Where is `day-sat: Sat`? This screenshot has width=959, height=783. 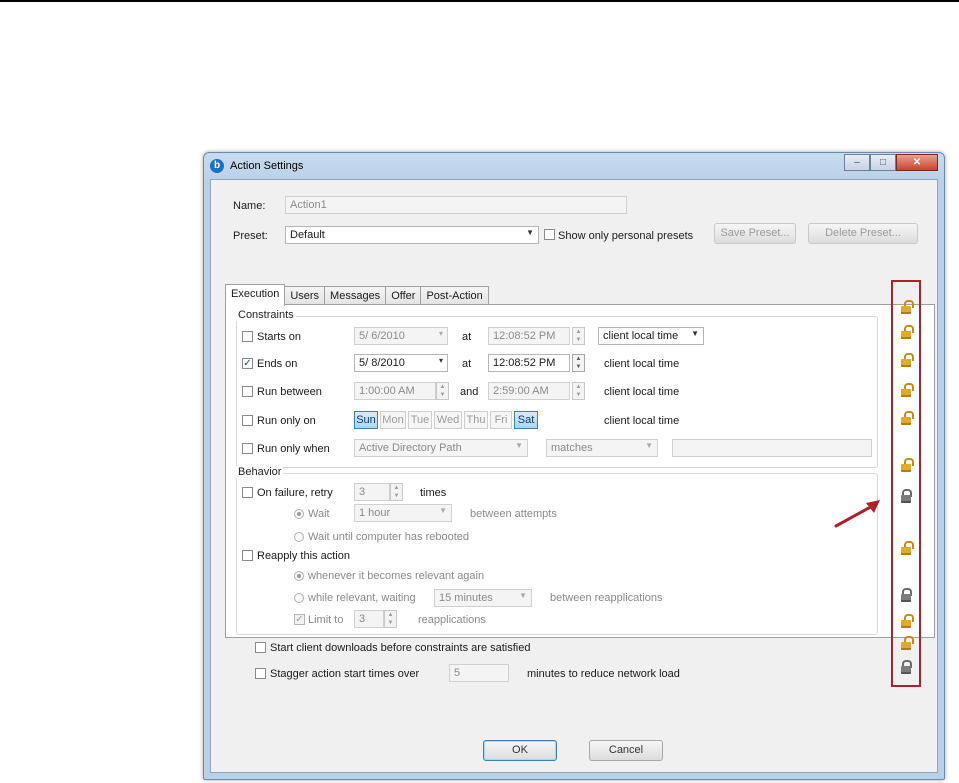 day-sat: Sat is located at coordinates (526, 420).